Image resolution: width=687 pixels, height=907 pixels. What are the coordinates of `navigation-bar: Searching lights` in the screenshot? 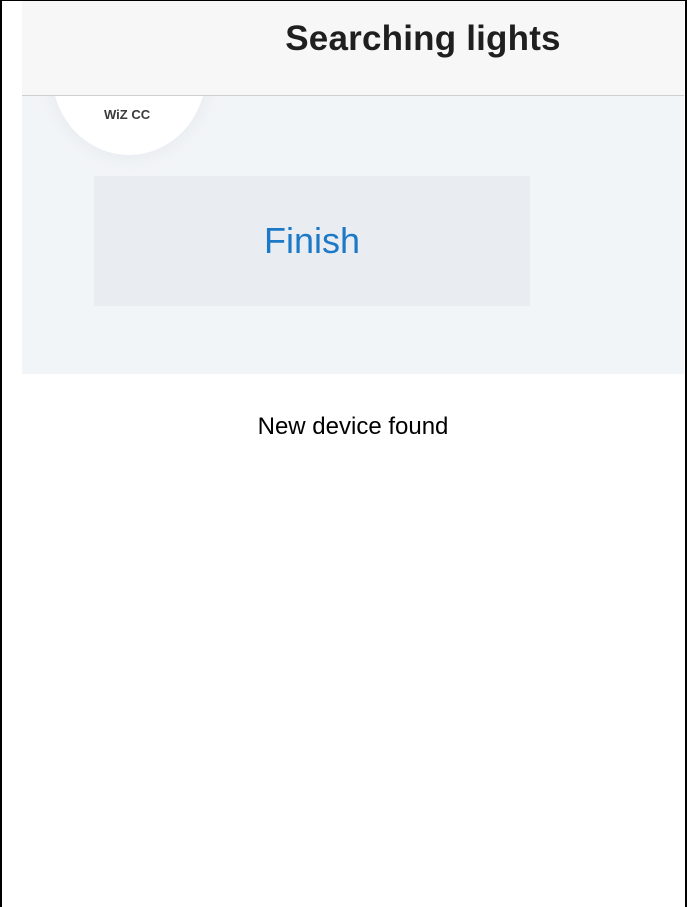 It's located at (353, 48).